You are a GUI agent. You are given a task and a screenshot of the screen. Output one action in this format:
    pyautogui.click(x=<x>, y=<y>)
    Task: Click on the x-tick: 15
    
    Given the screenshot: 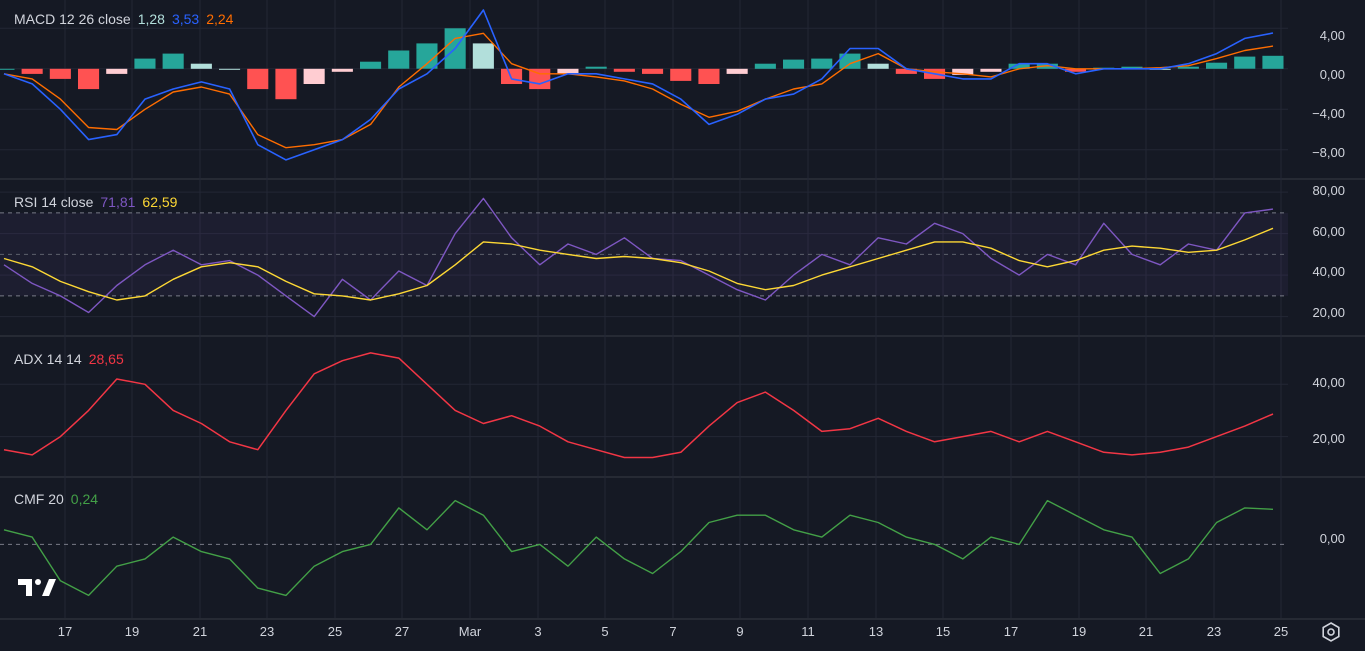 What is the action you would take?
    pyautogui.click(x=943, y=631)
    